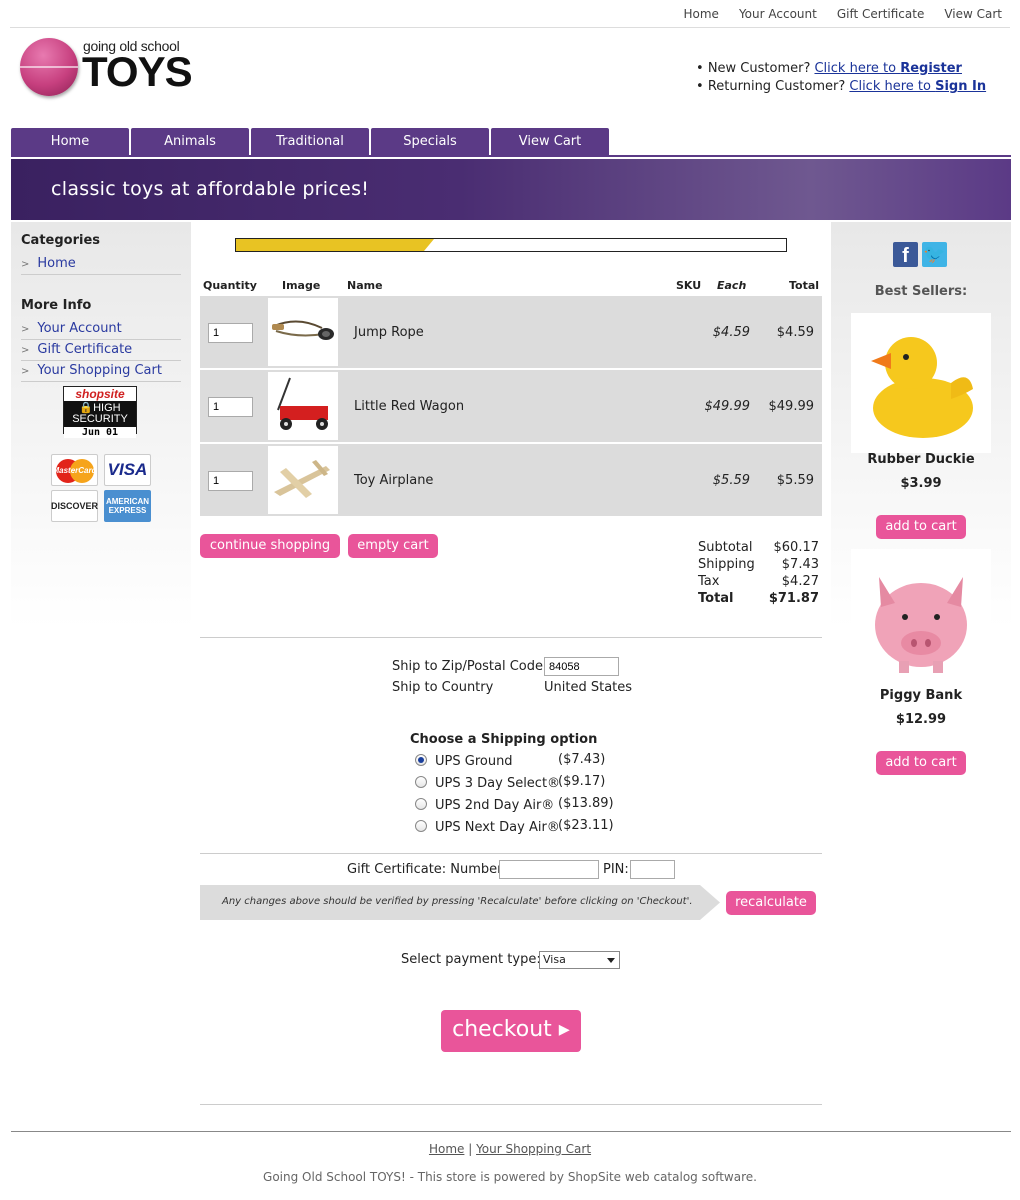 This screenshot has height=1200, width=1020. I want to click on jump-rope-thumbnail, so click(303, 332).